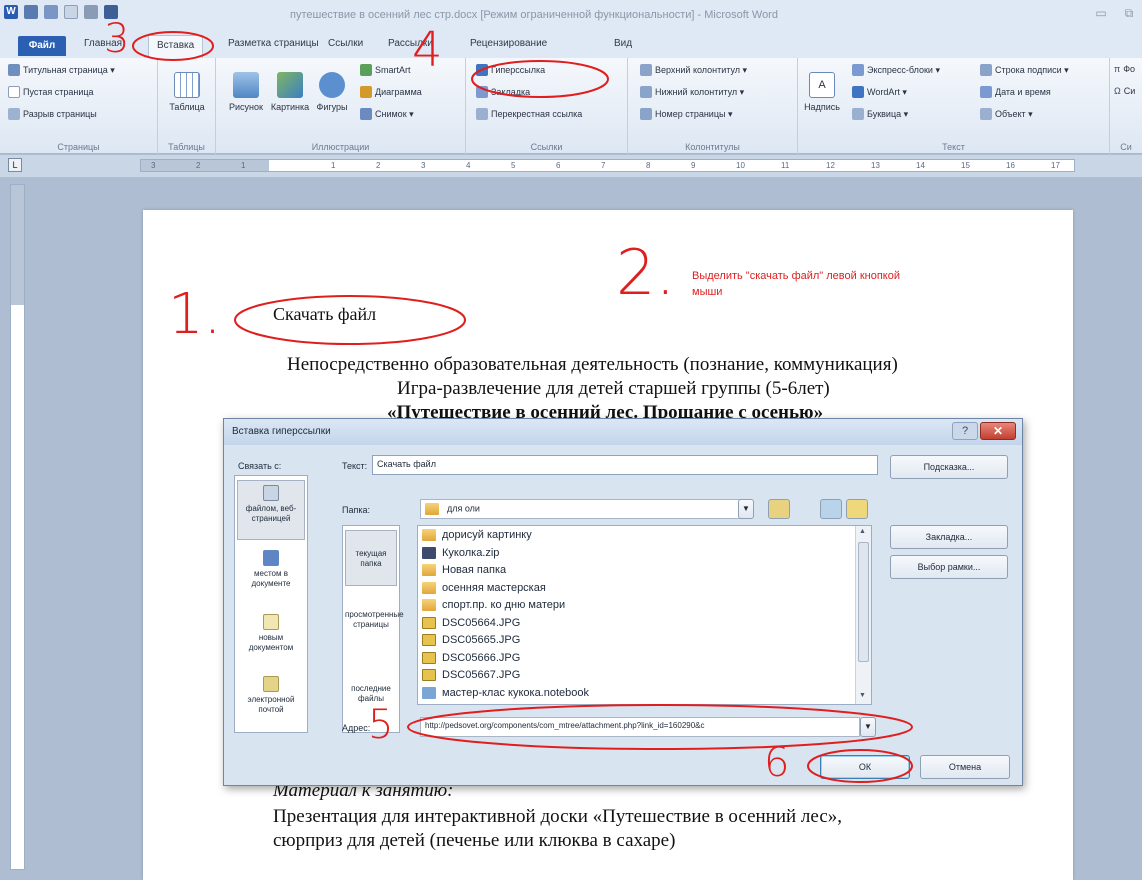 The image size is (1142, 880). I want to click on tab-insert: Вставка, so click(176, 46).